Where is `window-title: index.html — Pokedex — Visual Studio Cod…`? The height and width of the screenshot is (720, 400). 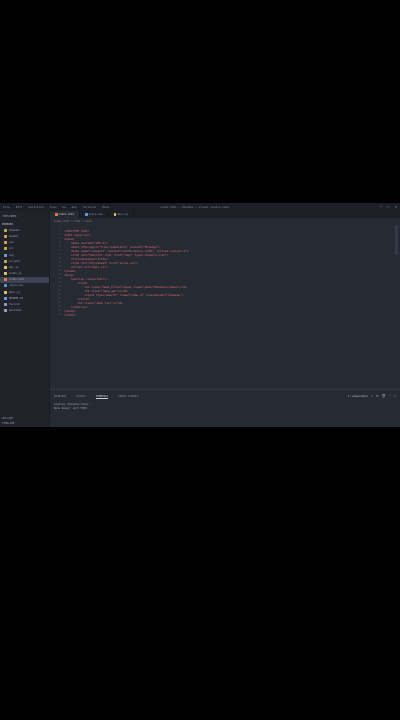
window-title: index.html — Pokedex — Visual Studio Cod… is located at coordinates (195, 207).